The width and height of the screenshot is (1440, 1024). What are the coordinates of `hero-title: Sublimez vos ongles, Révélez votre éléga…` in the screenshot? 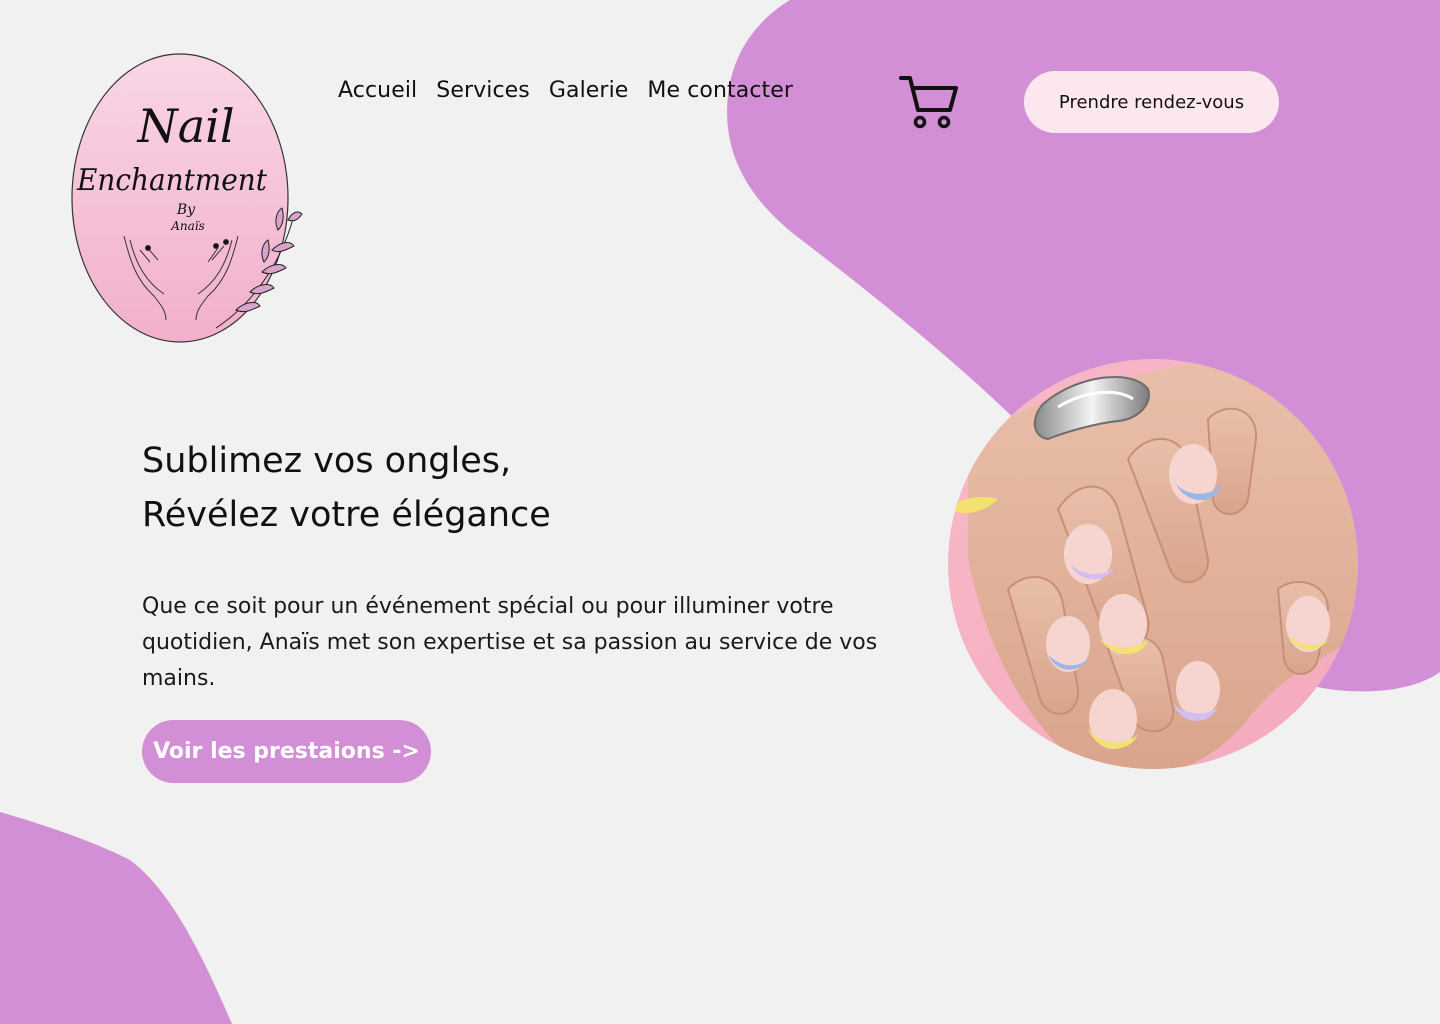 It's located at (492, 488).